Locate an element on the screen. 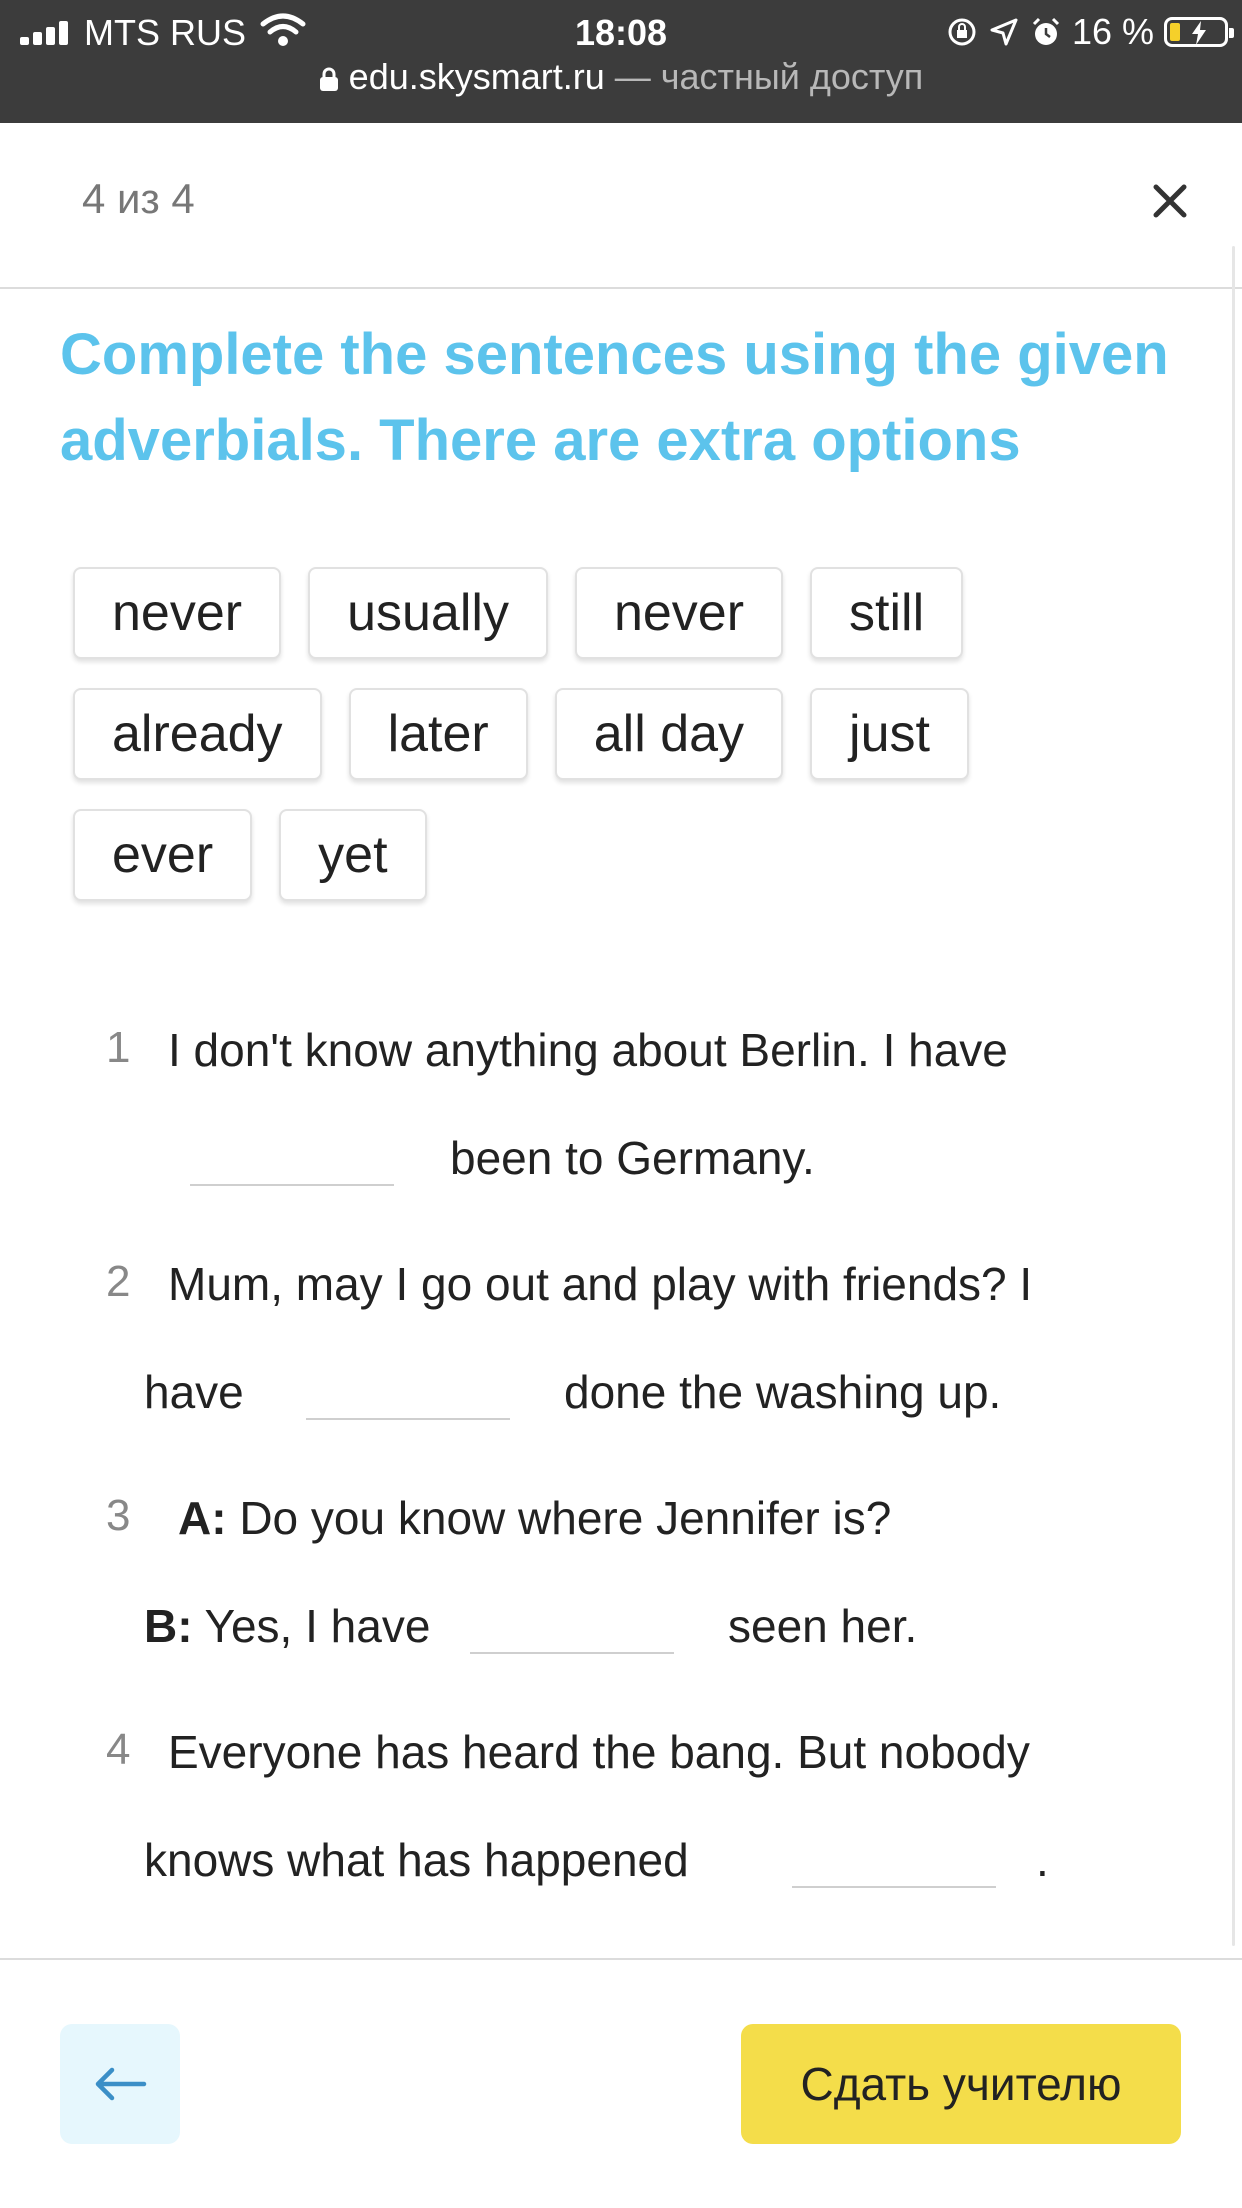 The width and height of the screenshot is (1242, 2208). question-line: B: Yes, I have is located at coordinates (287, 1626).